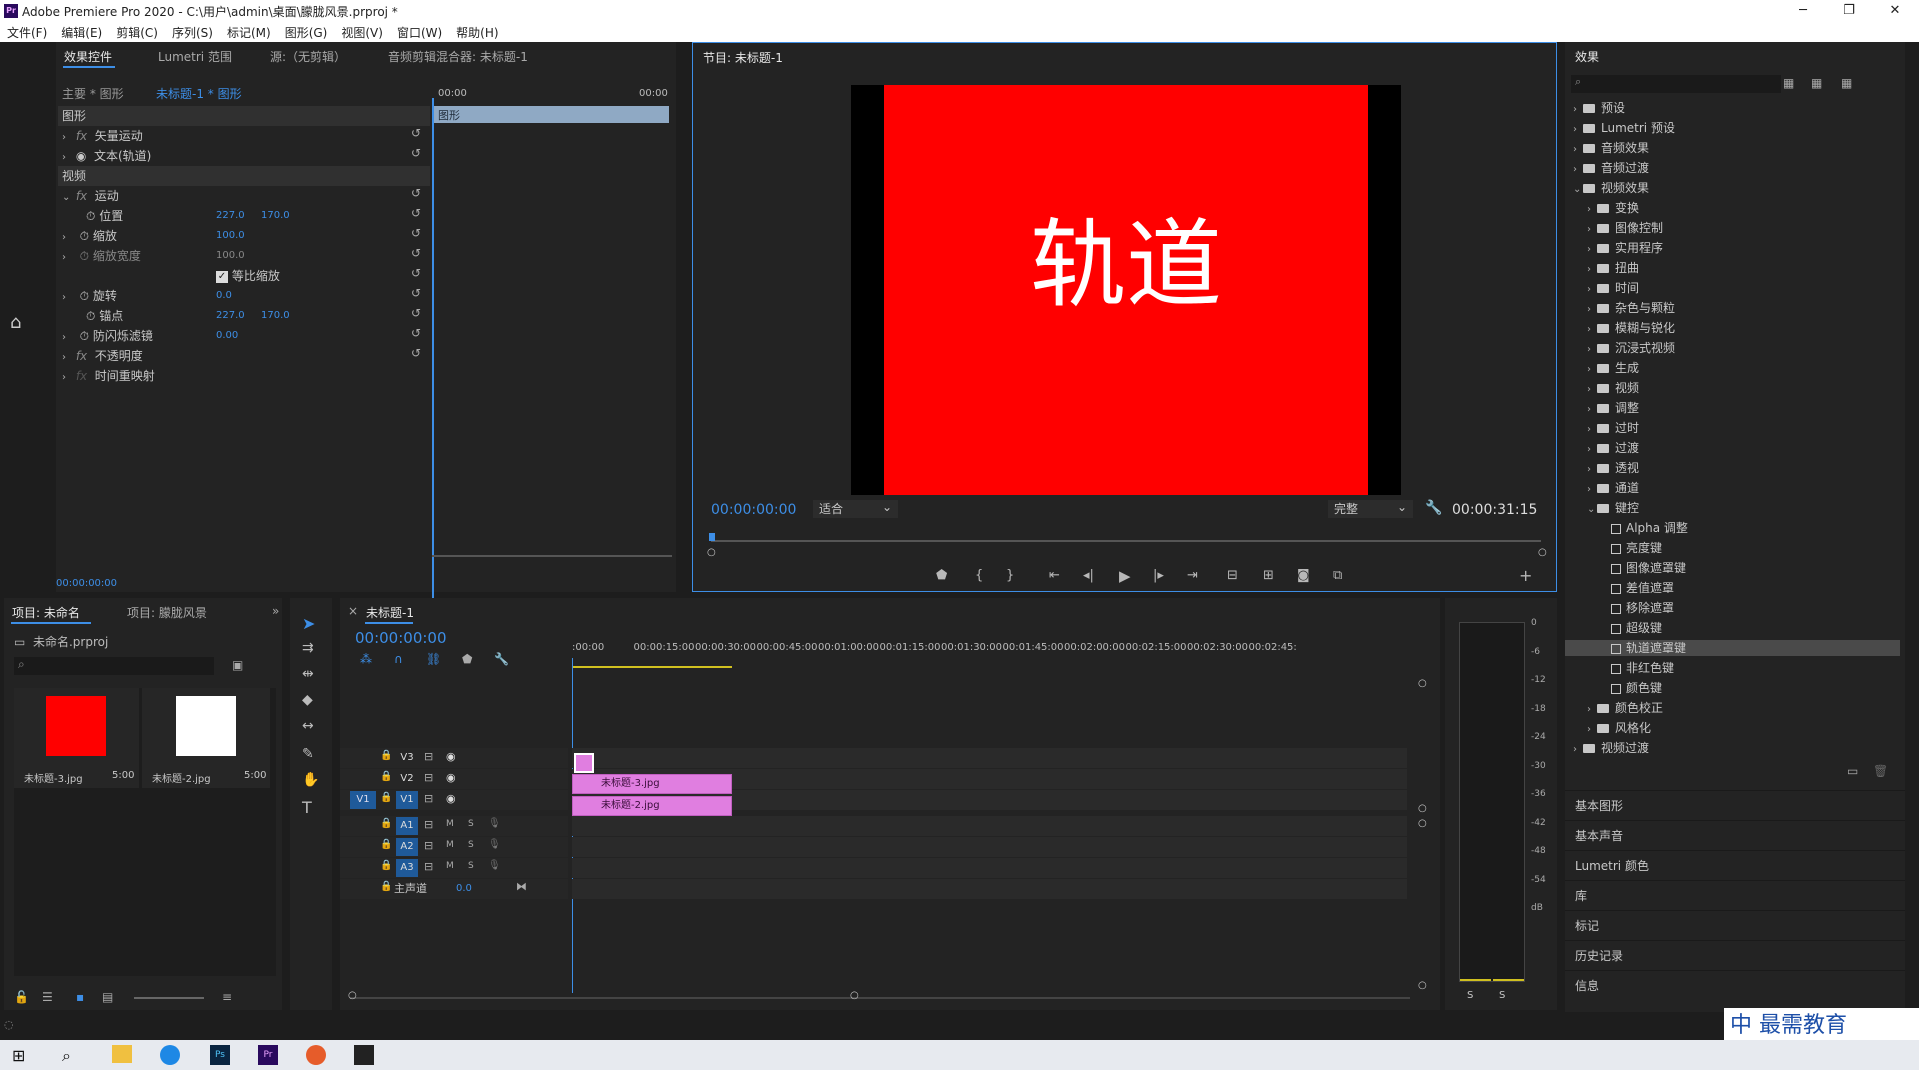 The image size is (1919, 1070). I want to click on effects-tree-item: 超级键, so click(1732, 628).